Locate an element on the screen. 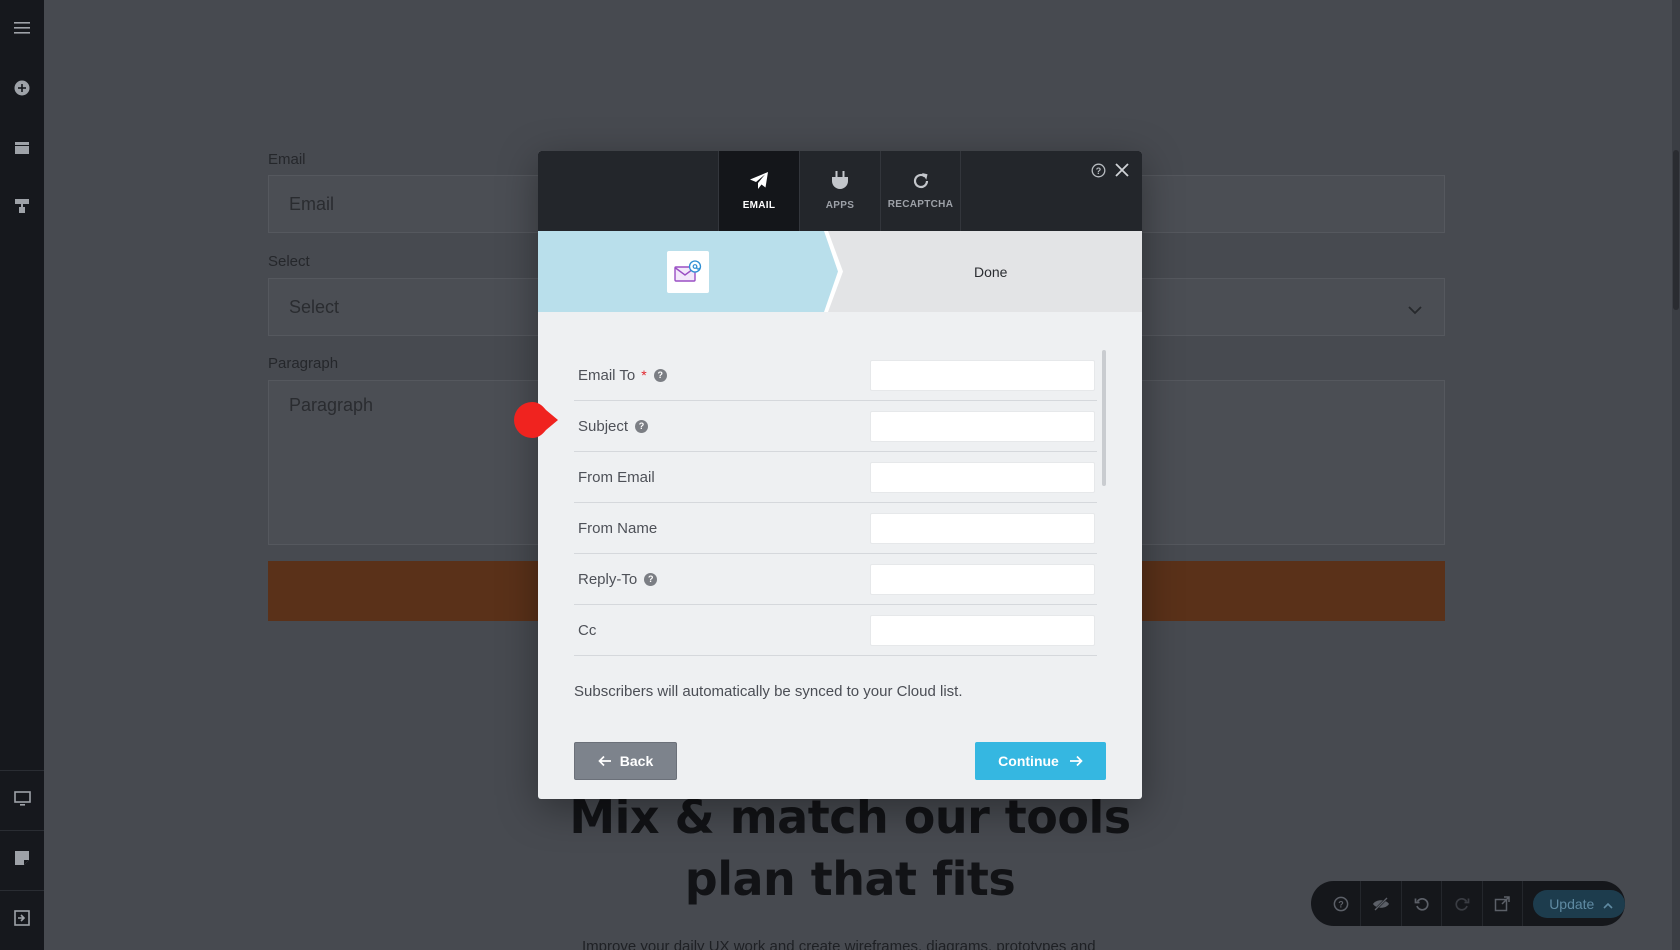 The image size is (1680, 950). required-asterisk: * is located at coordinates (644, 375).